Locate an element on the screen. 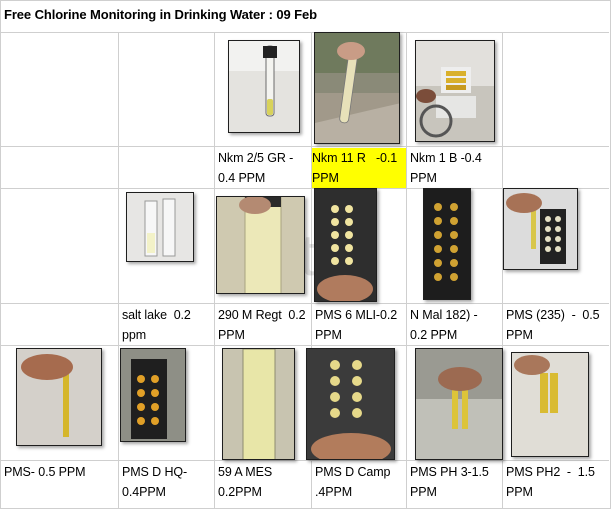 This screenshot has height=509, width=611. sample-label: PMS (235) - 0.5 PPM is located at coordinates (553, 325).